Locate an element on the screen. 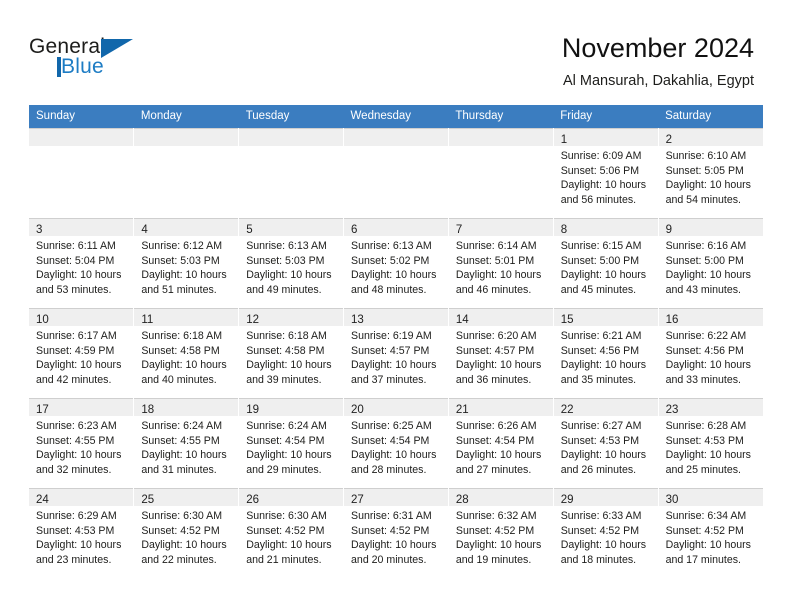 This screenshot has height=612, width=792. day-number-strip is located at coordinates (396, 137).